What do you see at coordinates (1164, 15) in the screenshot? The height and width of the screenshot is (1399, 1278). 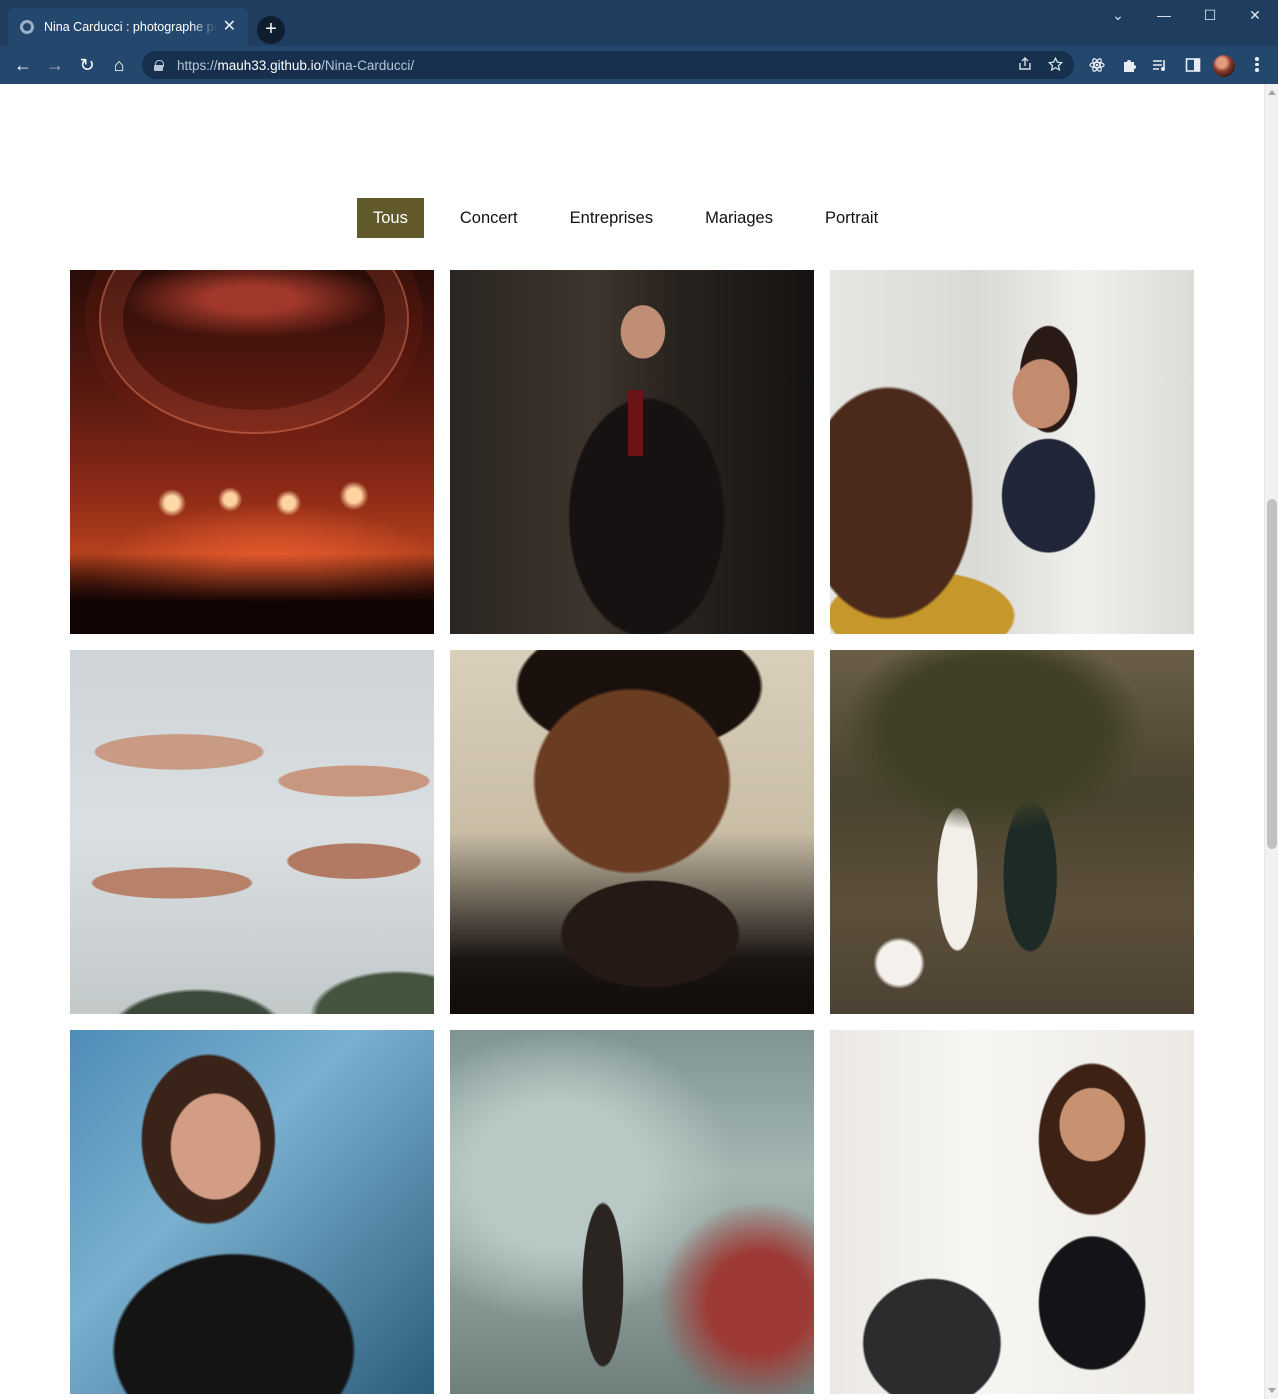 I see `minimize-icon: —` at bounding box center [1164, 15].